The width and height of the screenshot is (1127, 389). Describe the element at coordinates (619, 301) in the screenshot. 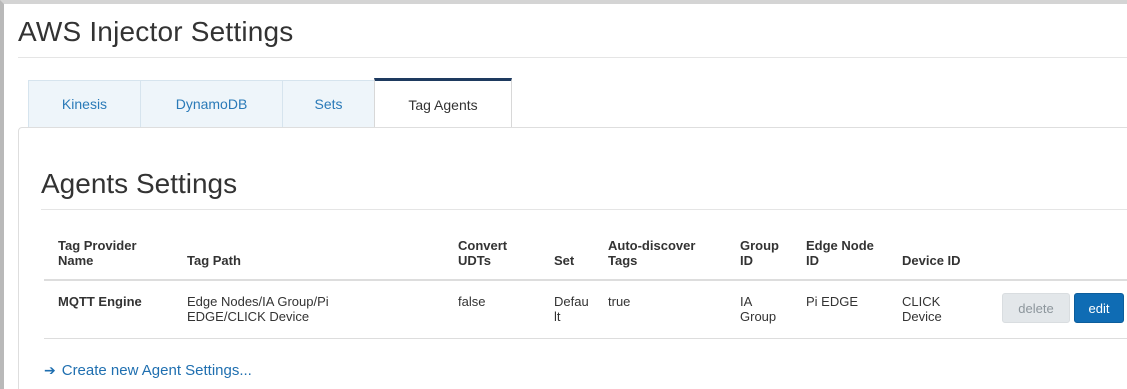

I see `cell-auto-discover: true` at that location.